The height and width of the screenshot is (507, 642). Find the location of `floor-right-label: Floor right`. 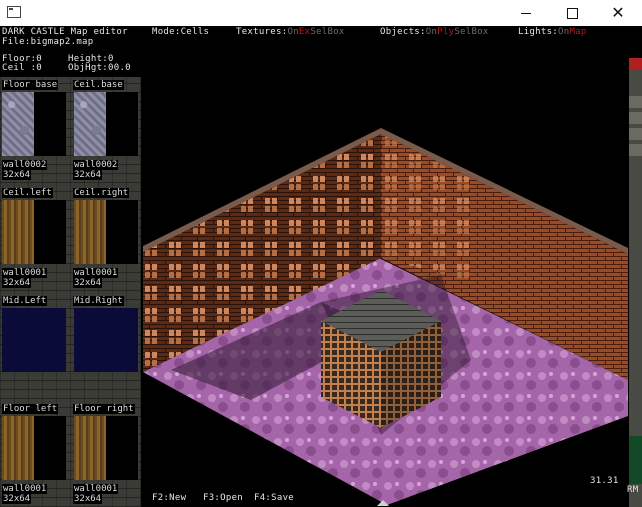

floor-right-label: Floor right is located at coordinates (104, 409).